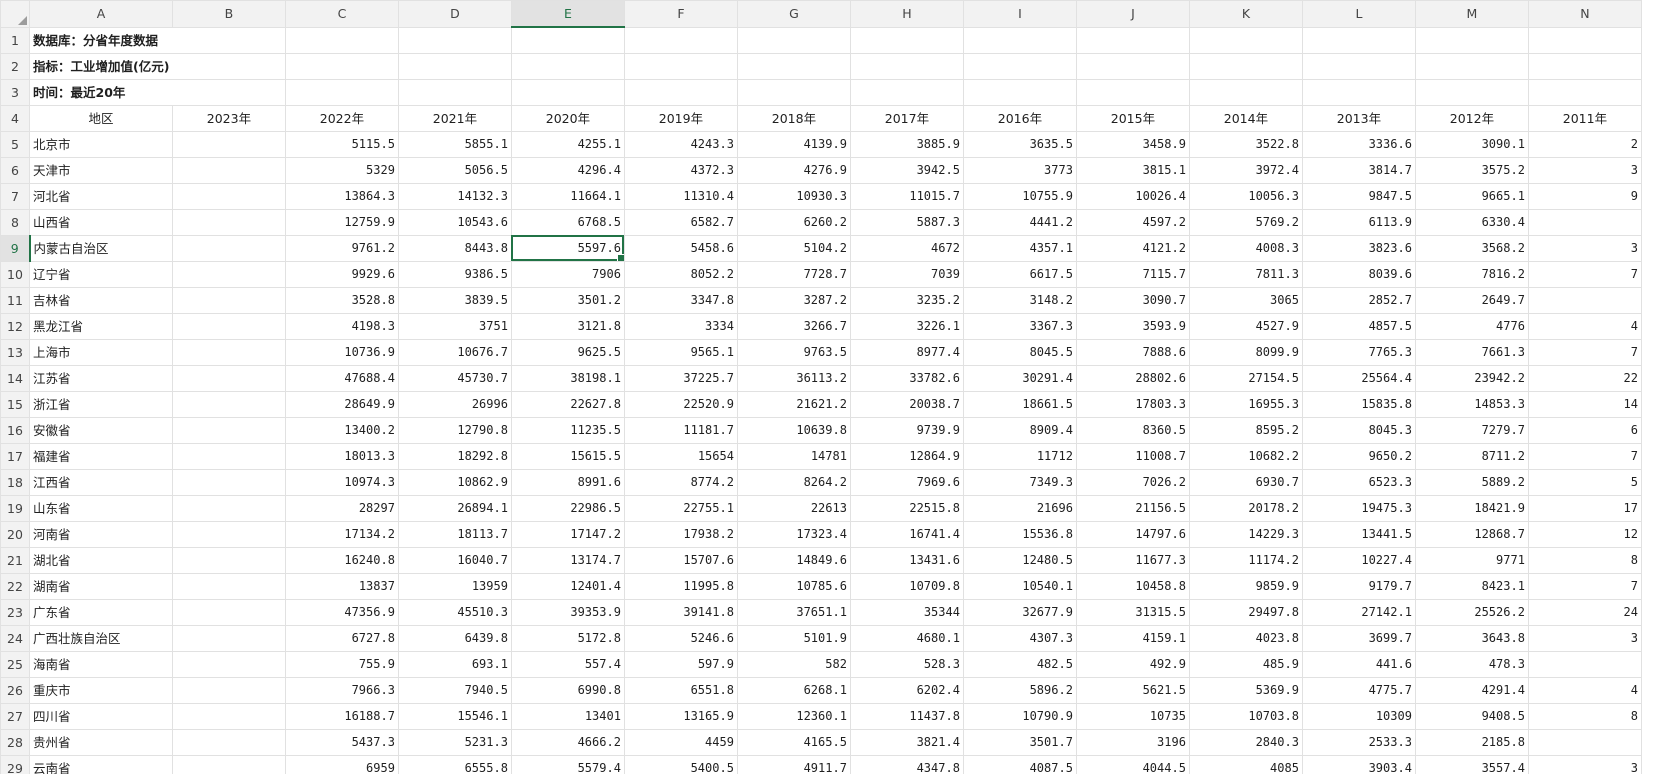 Image resolution: width=1669 pixels, height=774 pixels. What do you see at coordinates (1245, 14) in the screenshot?
I see `column-header-k: K` at bounding box center [1245, 14].